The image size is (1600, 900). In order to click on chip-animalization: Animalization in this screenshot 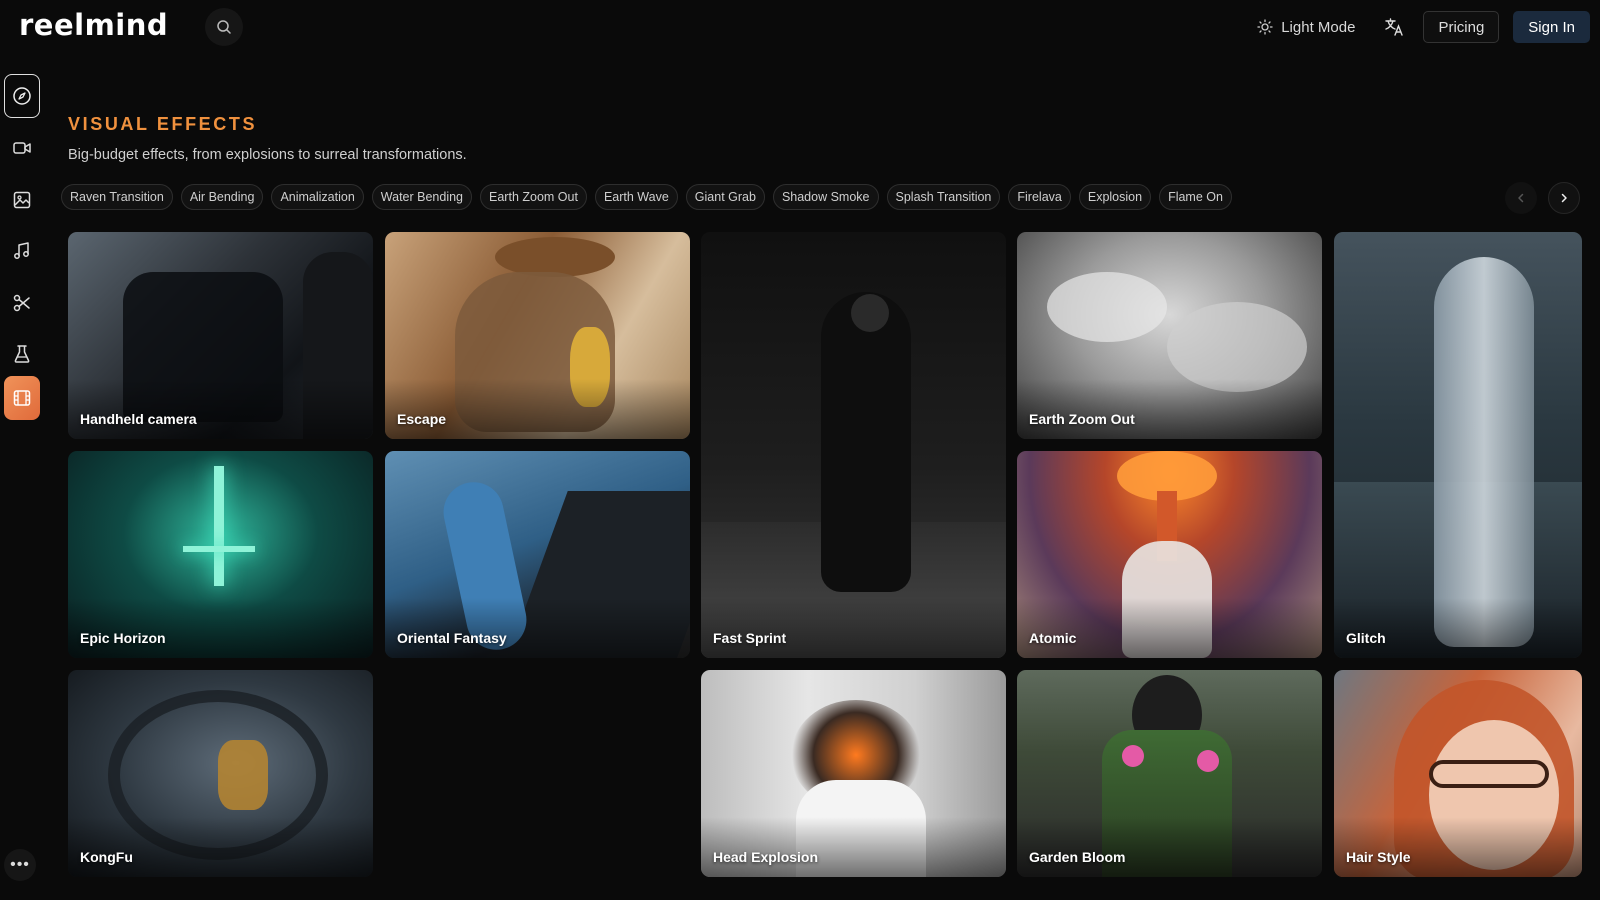, I will do `click(317, 197)`.